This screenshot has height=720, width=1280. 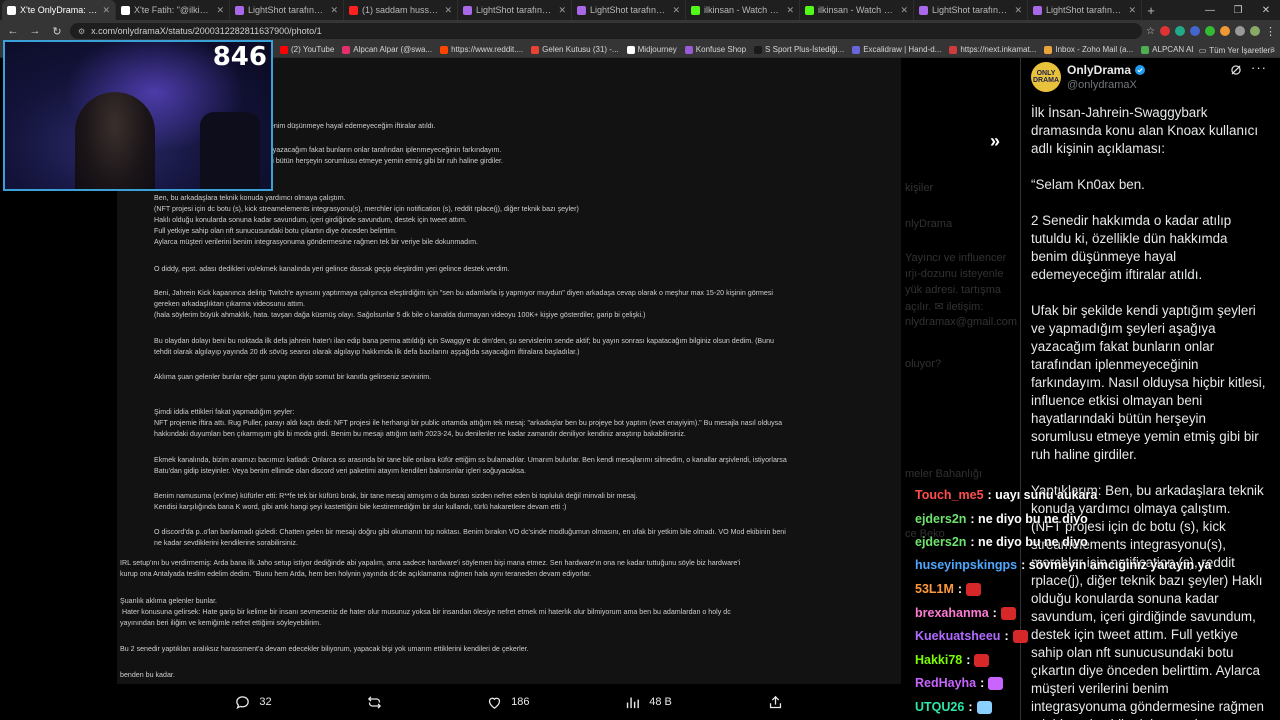 I want to click on maximize-button: ❐, so click(x=1238, y=10).